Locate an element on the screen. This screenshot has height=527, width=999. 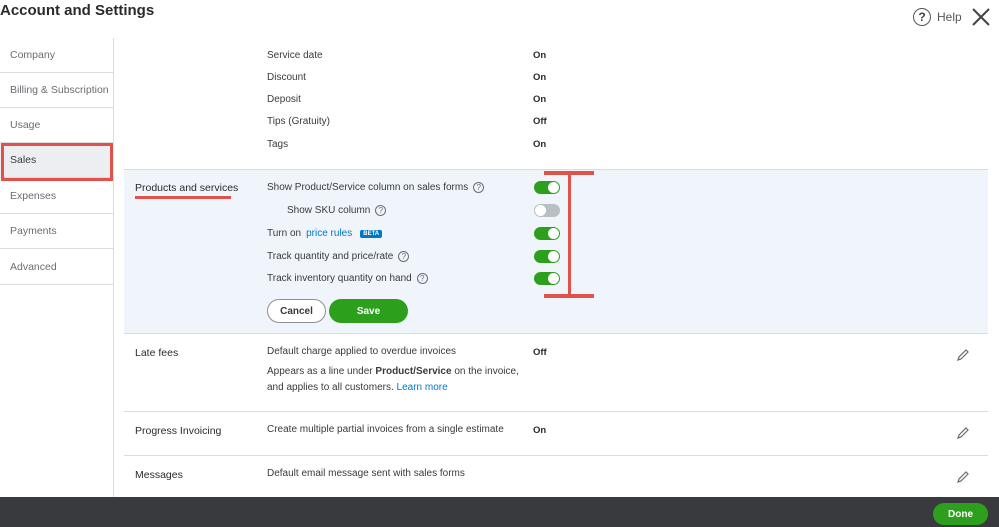
toggle-annotation-bracket is located at coordinates (569, 235).